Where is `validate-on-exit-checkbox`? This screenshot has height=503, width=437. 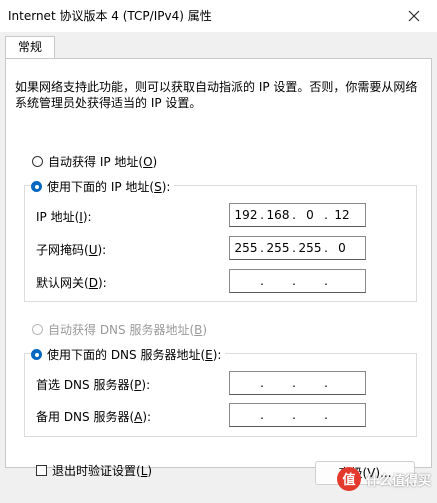 validate-on-exit-checkbox is located at coordinates (41, 470).